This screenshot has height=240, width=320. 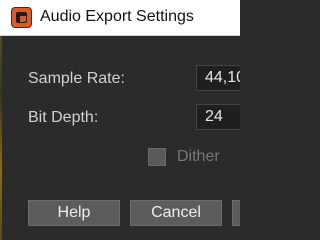 What do you see at coordinates (157, 157) in the screenshot?
I see `dither-checkbox` at bounding box center [157, 157].